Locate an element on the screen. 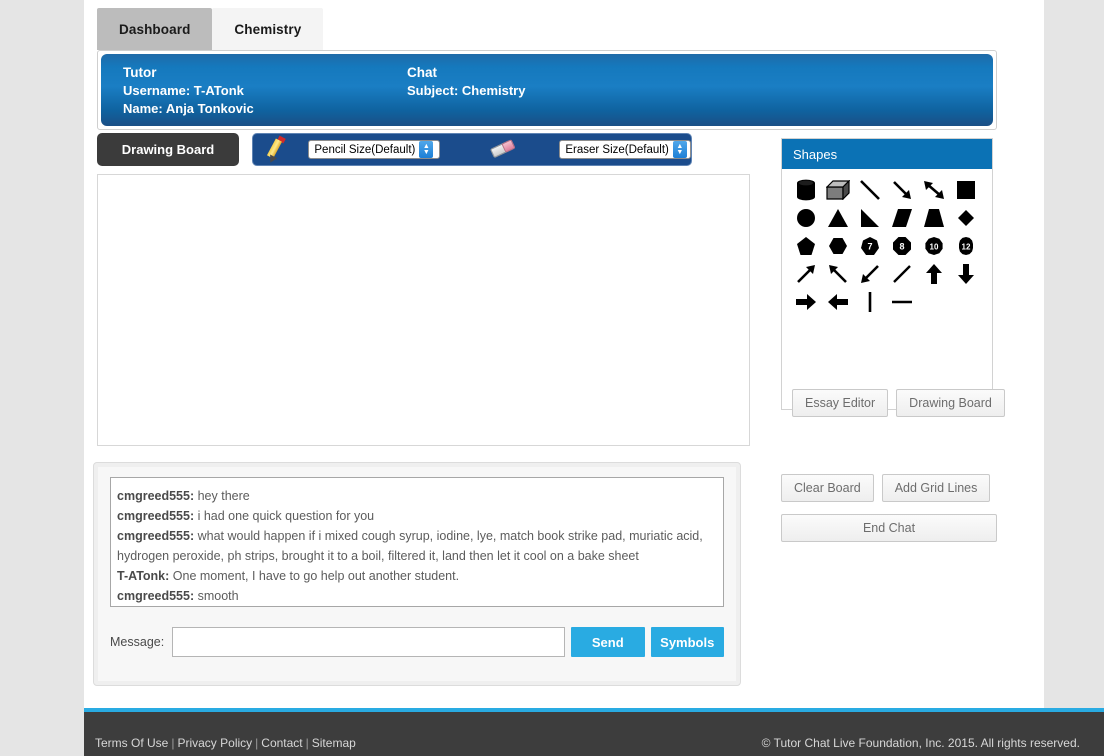 The height and width of the screenshot is (756, 1104). chat-message: cmgreed555: hey there is located at coordinates (417, 496).